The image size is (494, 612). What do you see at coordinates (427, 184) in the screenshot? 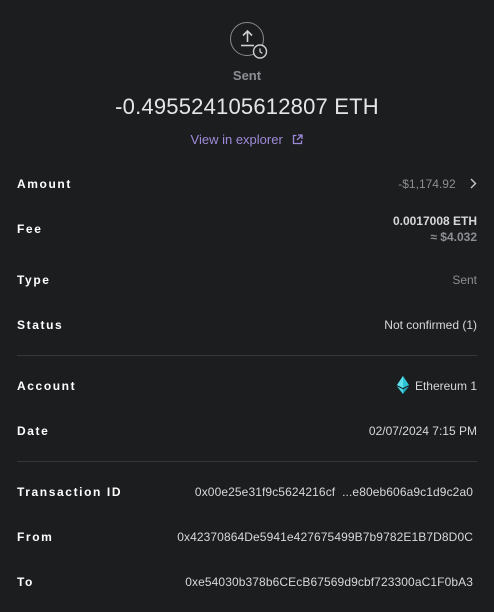
I see `amount-fiat-value: -$1,174.92` at bounding box center [427, 184].